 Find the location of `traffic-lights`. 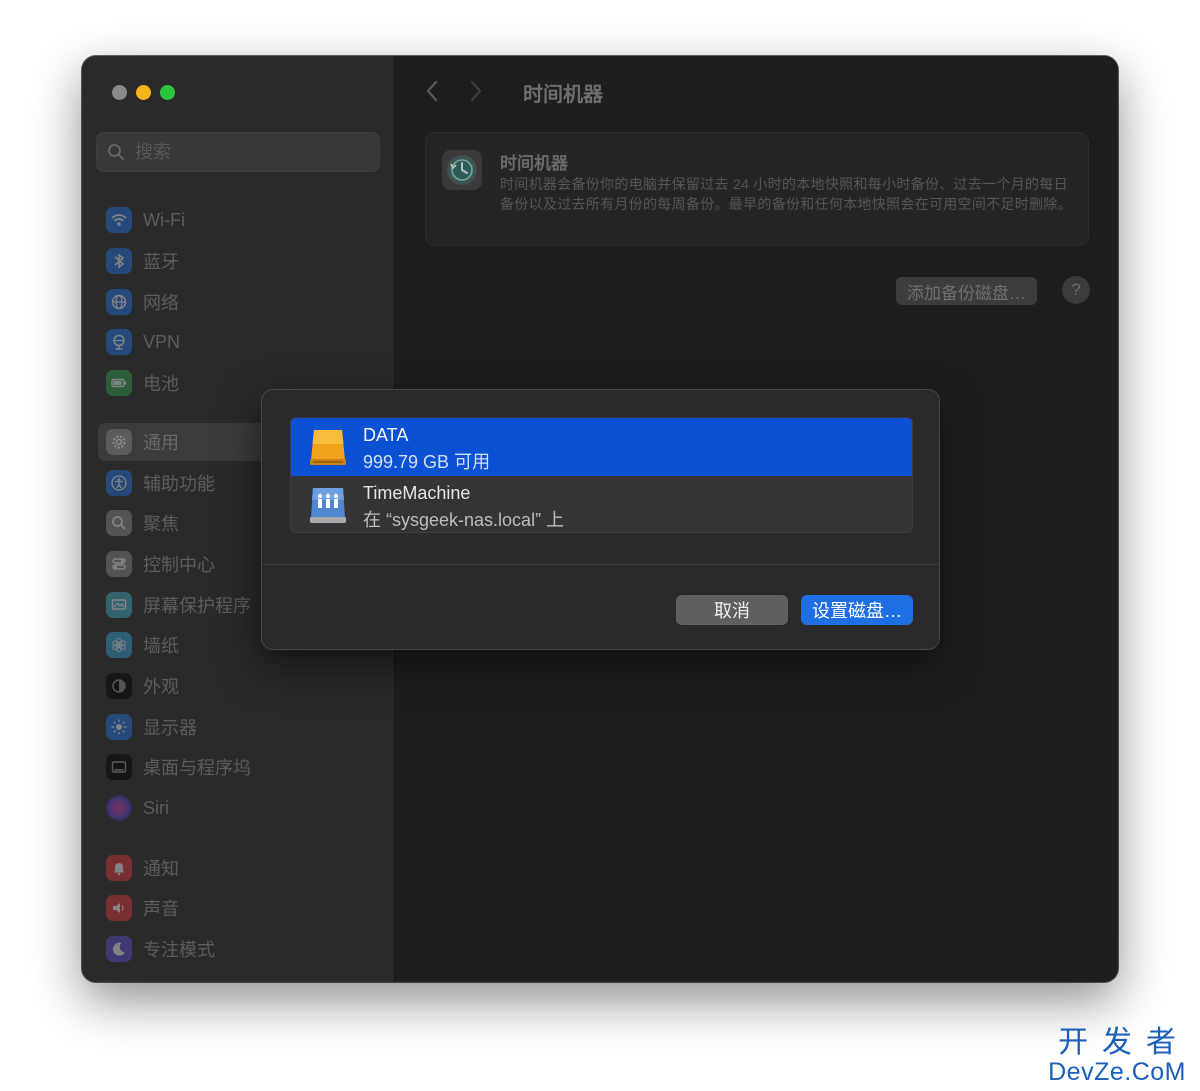

traffic-lights is located at coordinates (143, 92).